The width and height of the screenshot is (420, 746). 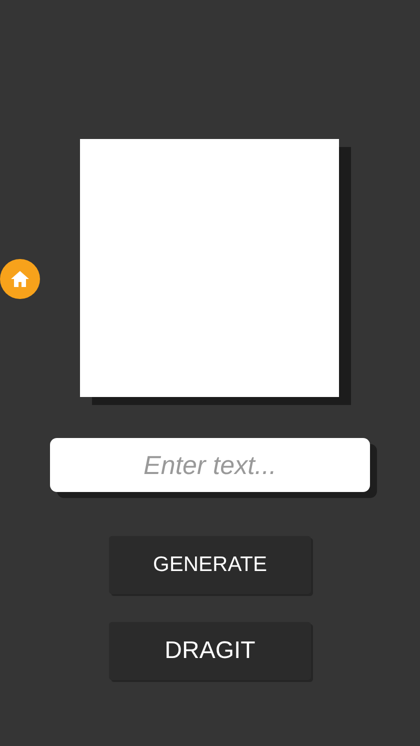 I want to click on home-icon, so click(x=20, y=279).